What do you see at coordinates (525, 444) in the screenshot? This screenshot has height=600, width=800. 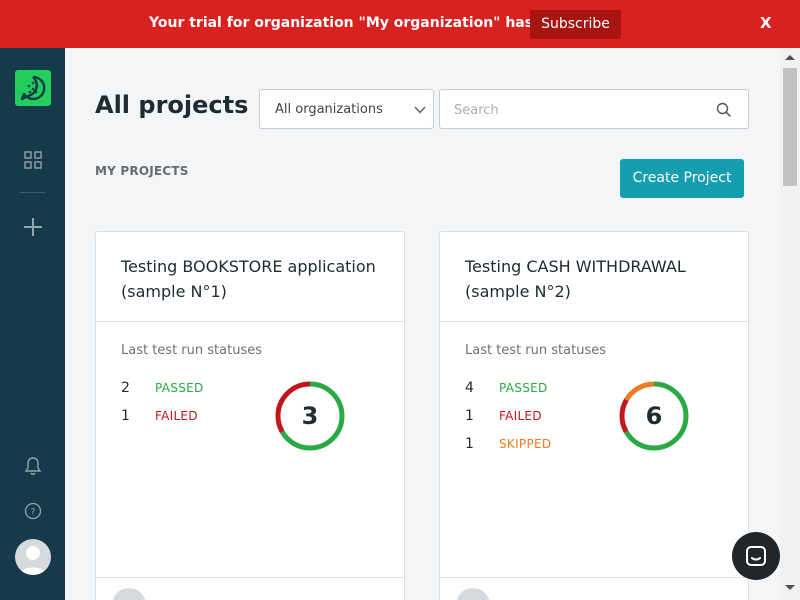 I see `status-label: SKIPPED` at bounding box center [525, 444].